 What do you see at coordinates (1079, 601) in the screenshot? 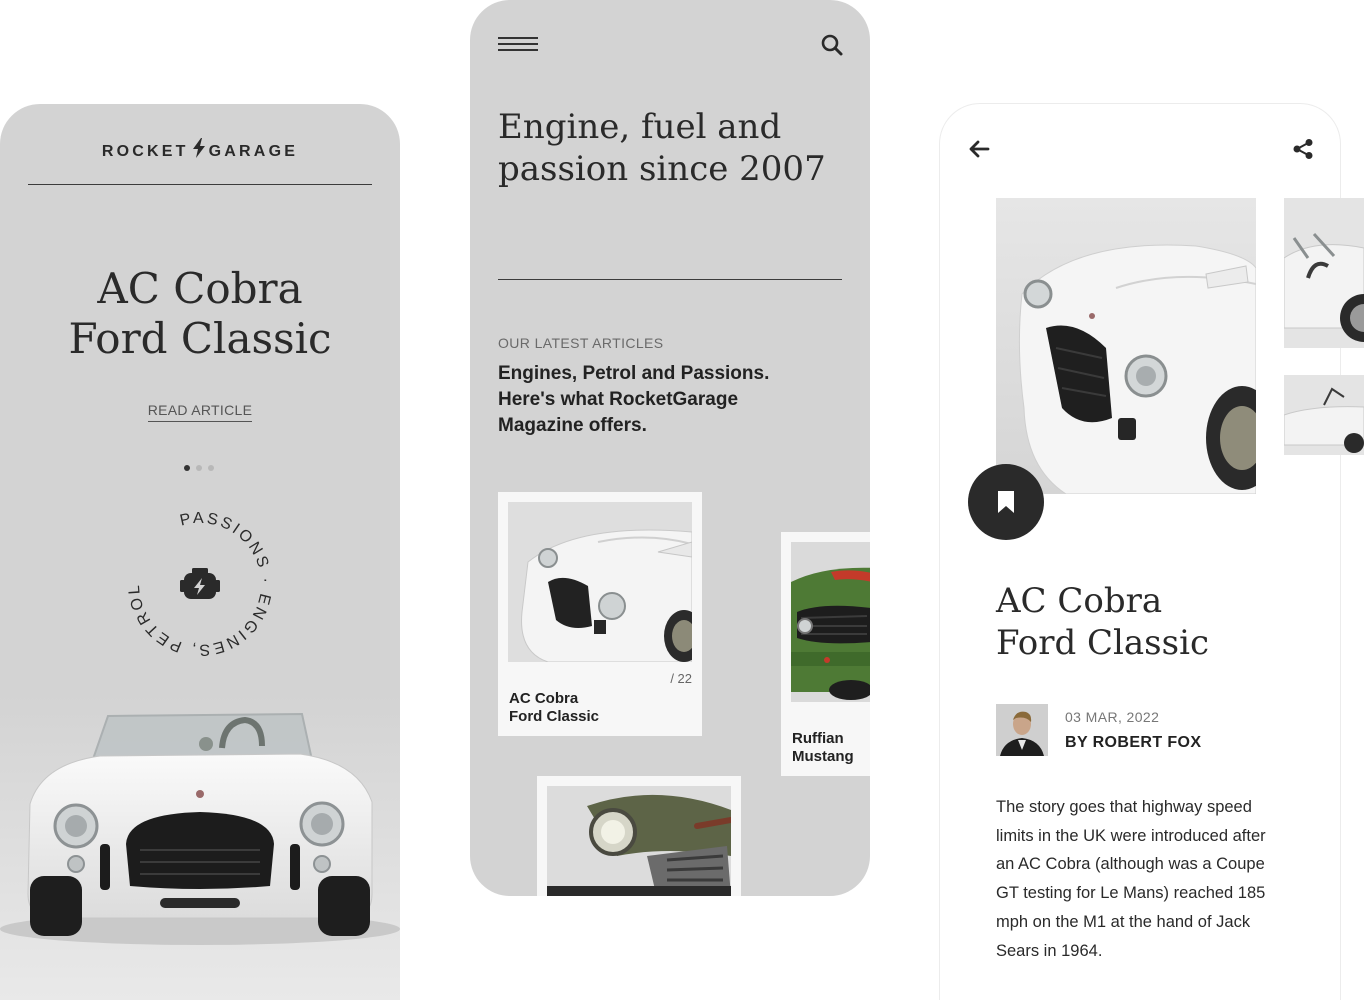
I see `article-title-line: AC Cobra` at bounding box center [1079, 601].